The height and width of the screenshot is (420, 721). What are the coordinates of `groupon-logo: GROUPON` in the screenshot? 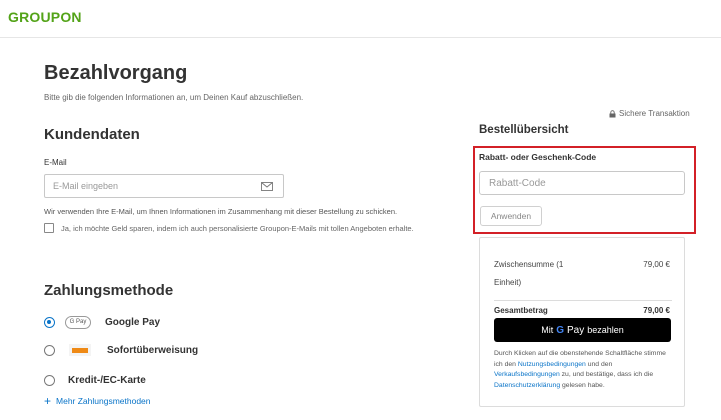 It's located at (45, 17).